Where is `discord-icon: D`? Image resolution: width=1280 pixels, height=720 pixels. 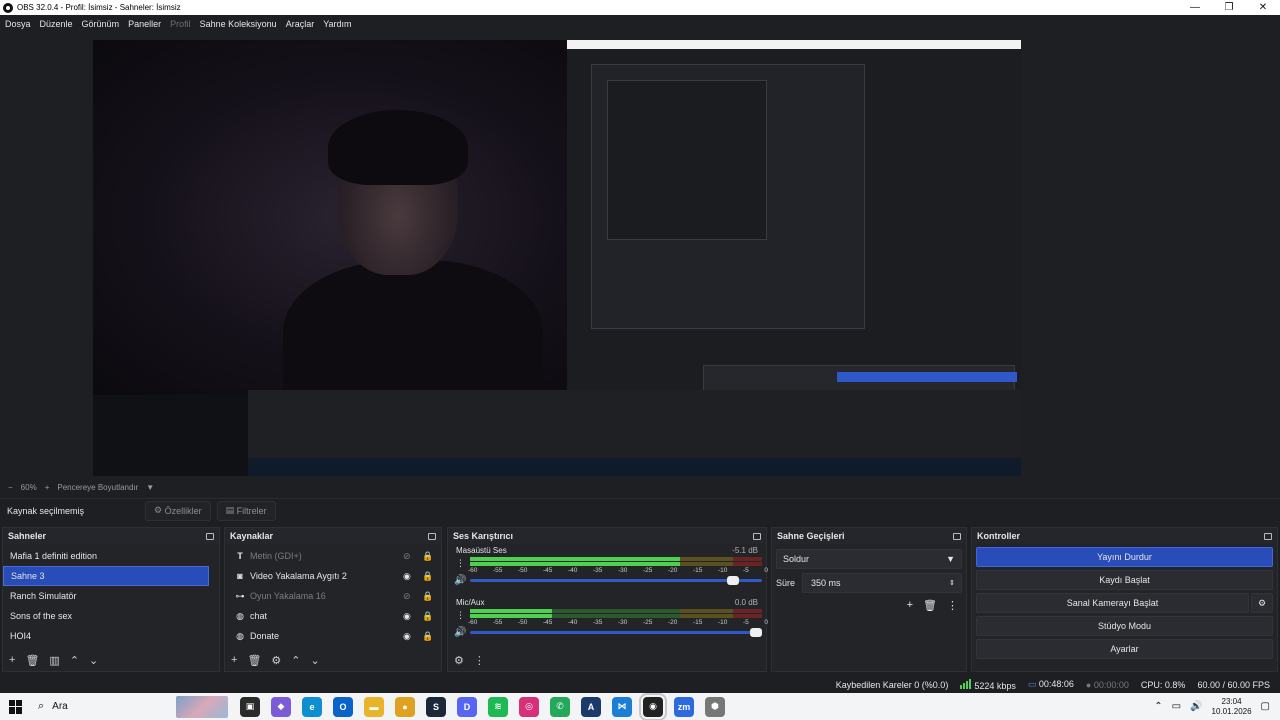
discord-icon: D is located at coordinates (467, 706).